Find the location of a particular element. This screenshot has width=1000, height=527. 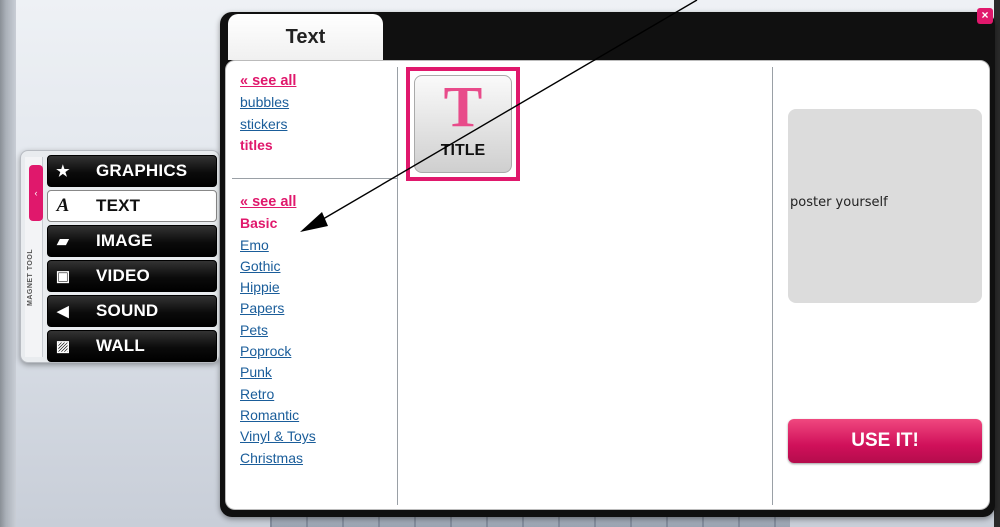

text-icon: A is located at coordinates (63, 205).